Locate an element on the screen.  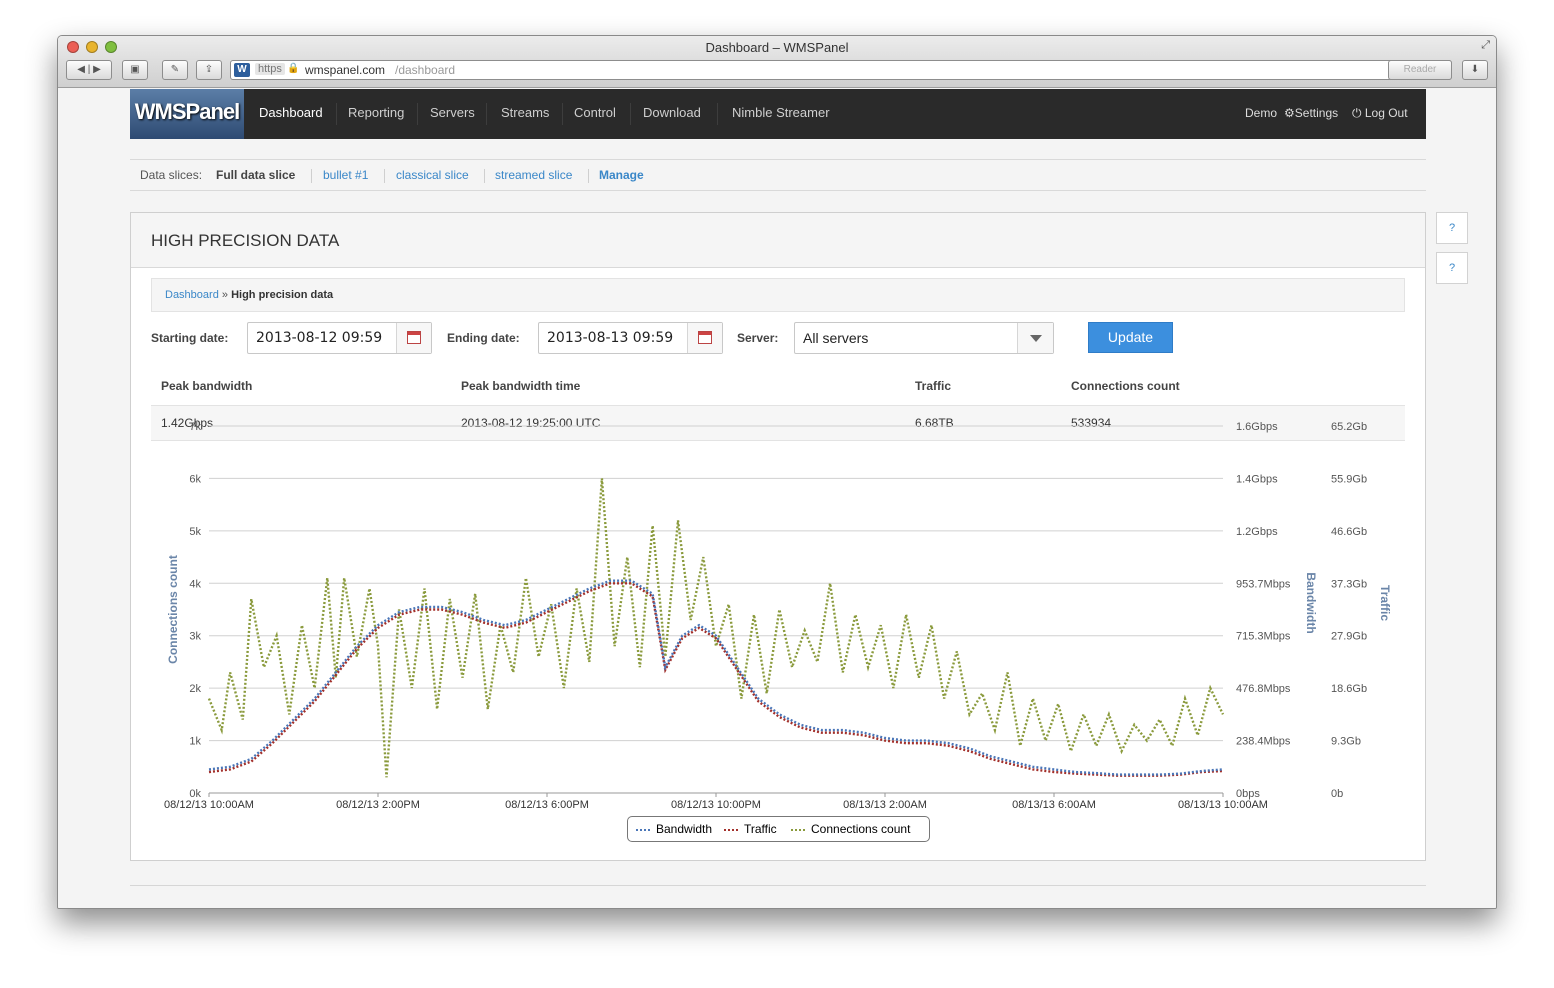
traffic-tick-label: 0b is located at coordinates (1337, 794).